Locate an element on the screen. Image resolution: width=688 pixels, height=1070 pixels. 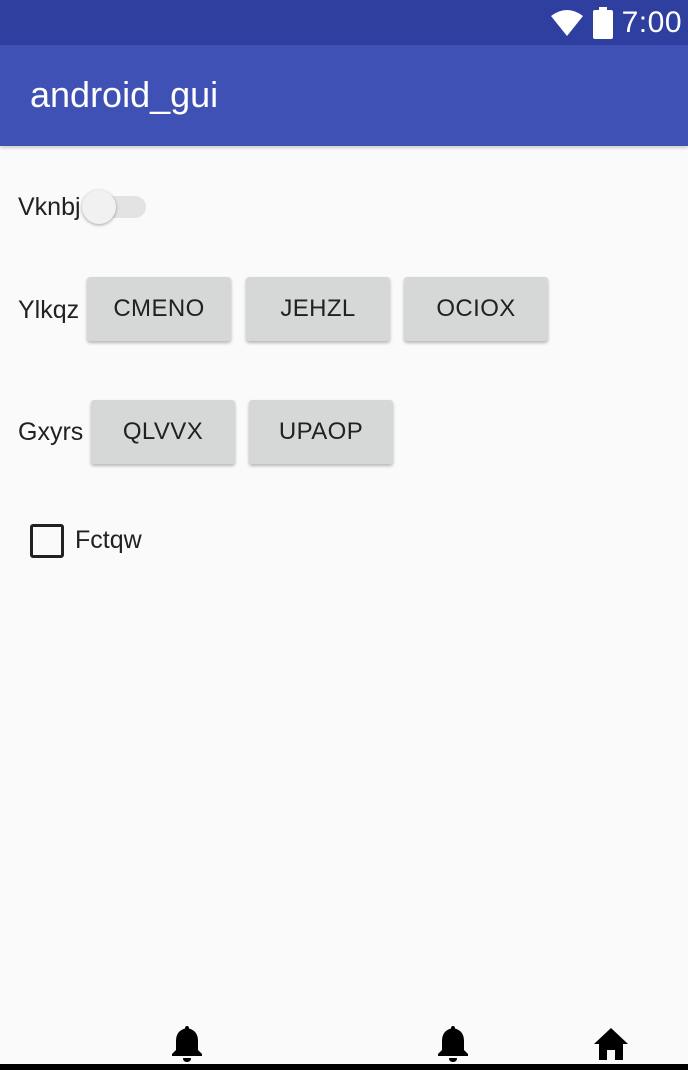
qlvvx-button: QLVVX is located at coordinates (163, 432).